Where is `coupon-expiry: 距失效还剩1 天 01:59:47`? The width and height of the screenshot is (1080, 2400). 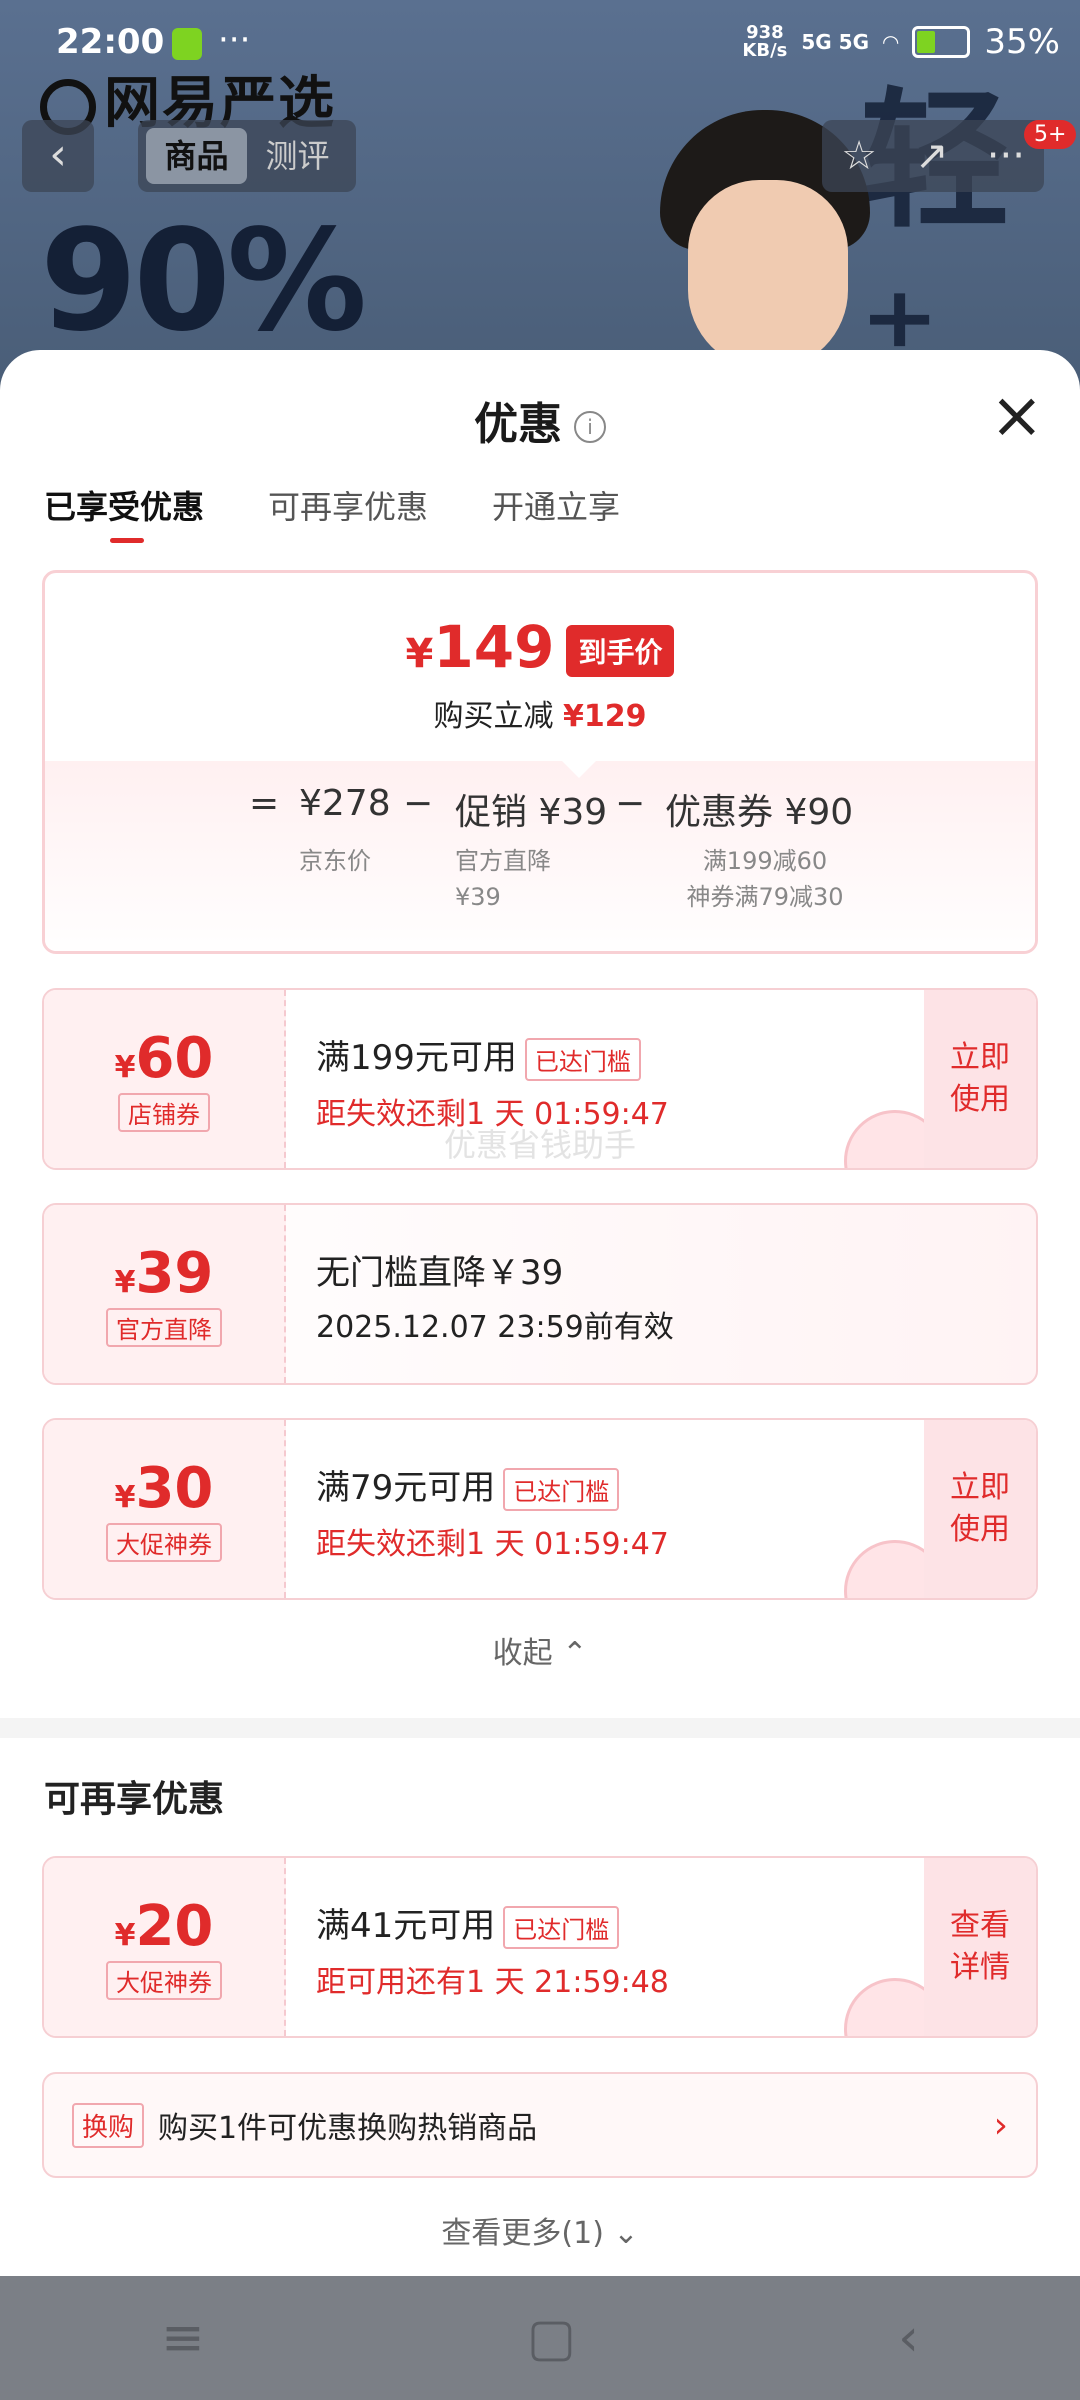
coupon-expiry: 距失效还剩1 天 01:59:47 is located at coordinates (492, 1544).